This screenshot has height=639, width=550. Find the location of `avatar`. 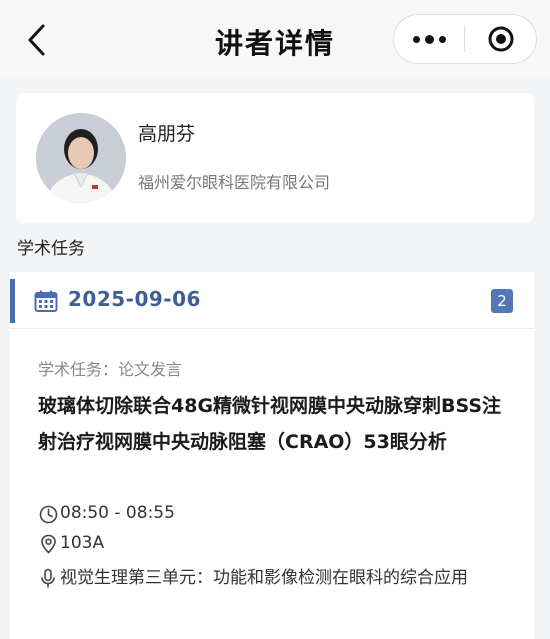

avatar is located at coordinates (81, 158).